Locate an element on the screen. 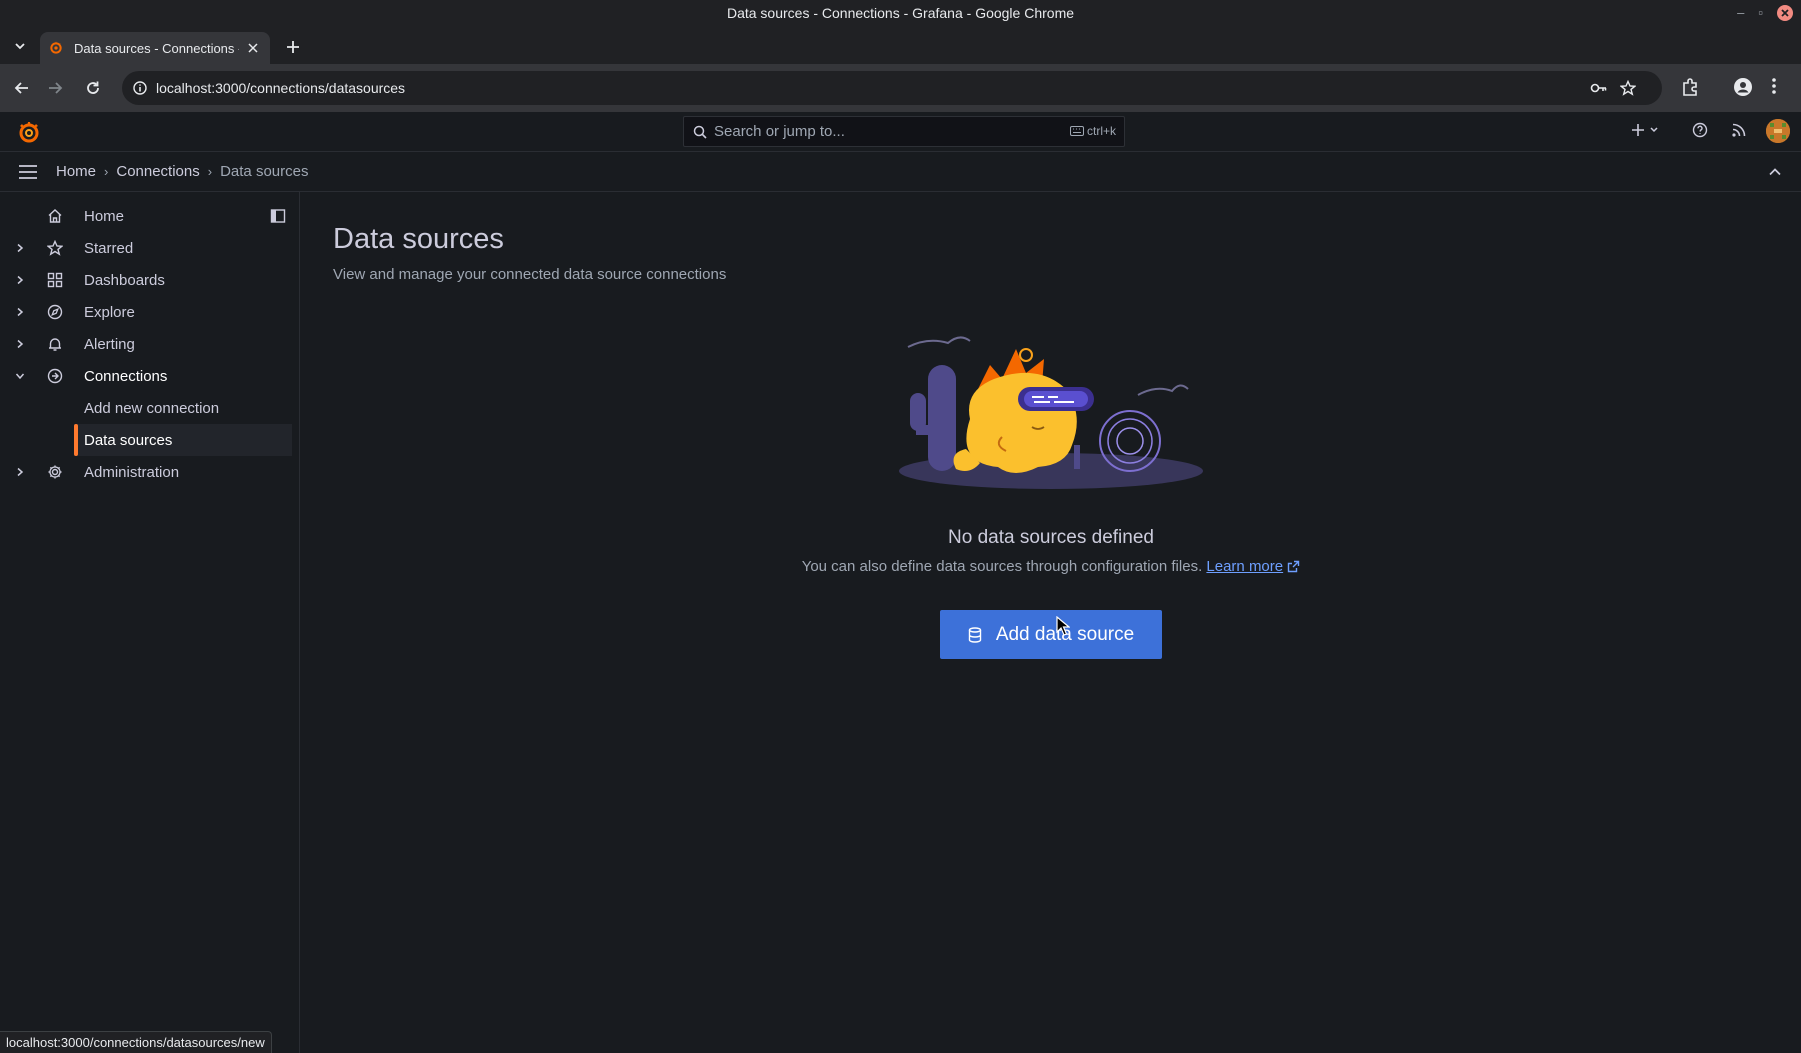 This screenshot has width=1801, height=1053. sidebar-item-connections: Connections is located at coordinates (146, 376).